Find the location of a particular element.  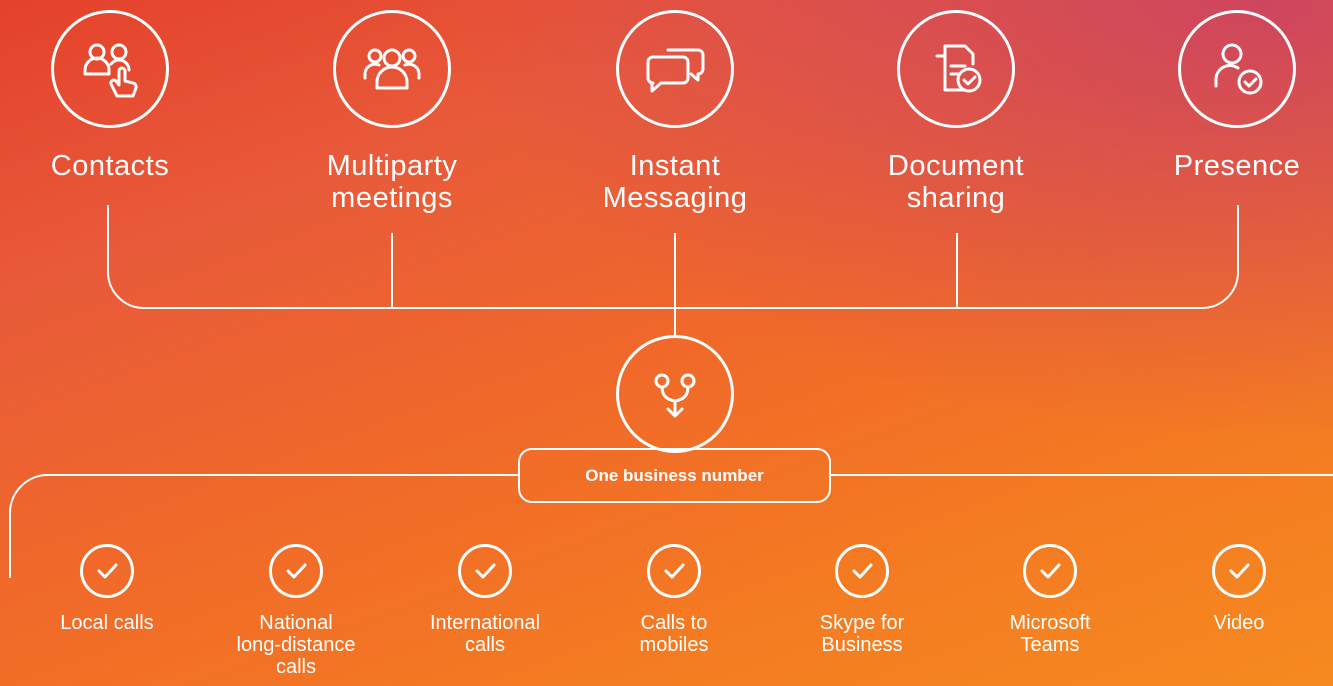

capability-local-calls: Local calls is located at coordinates (107, 589).